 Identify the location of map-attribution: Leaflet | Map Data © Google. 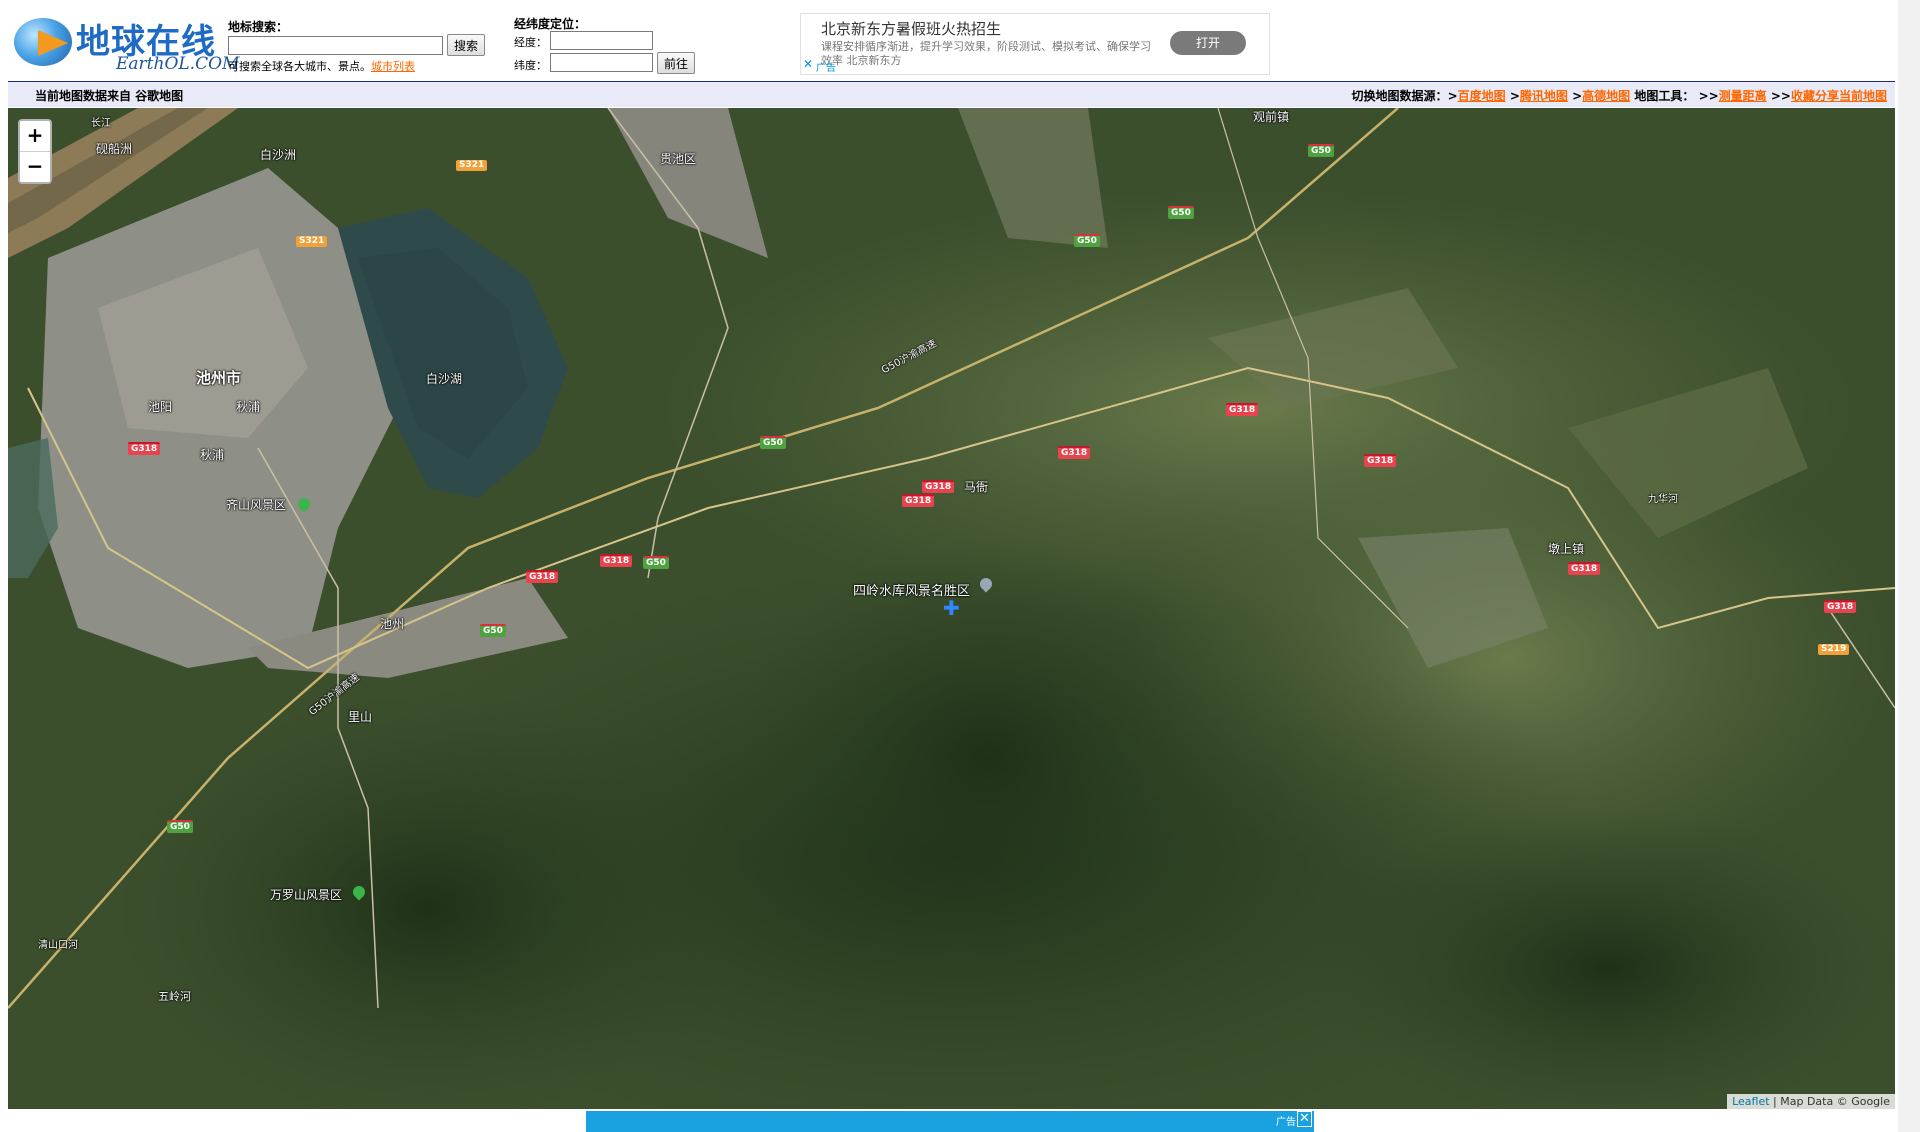
(1811, 1101).